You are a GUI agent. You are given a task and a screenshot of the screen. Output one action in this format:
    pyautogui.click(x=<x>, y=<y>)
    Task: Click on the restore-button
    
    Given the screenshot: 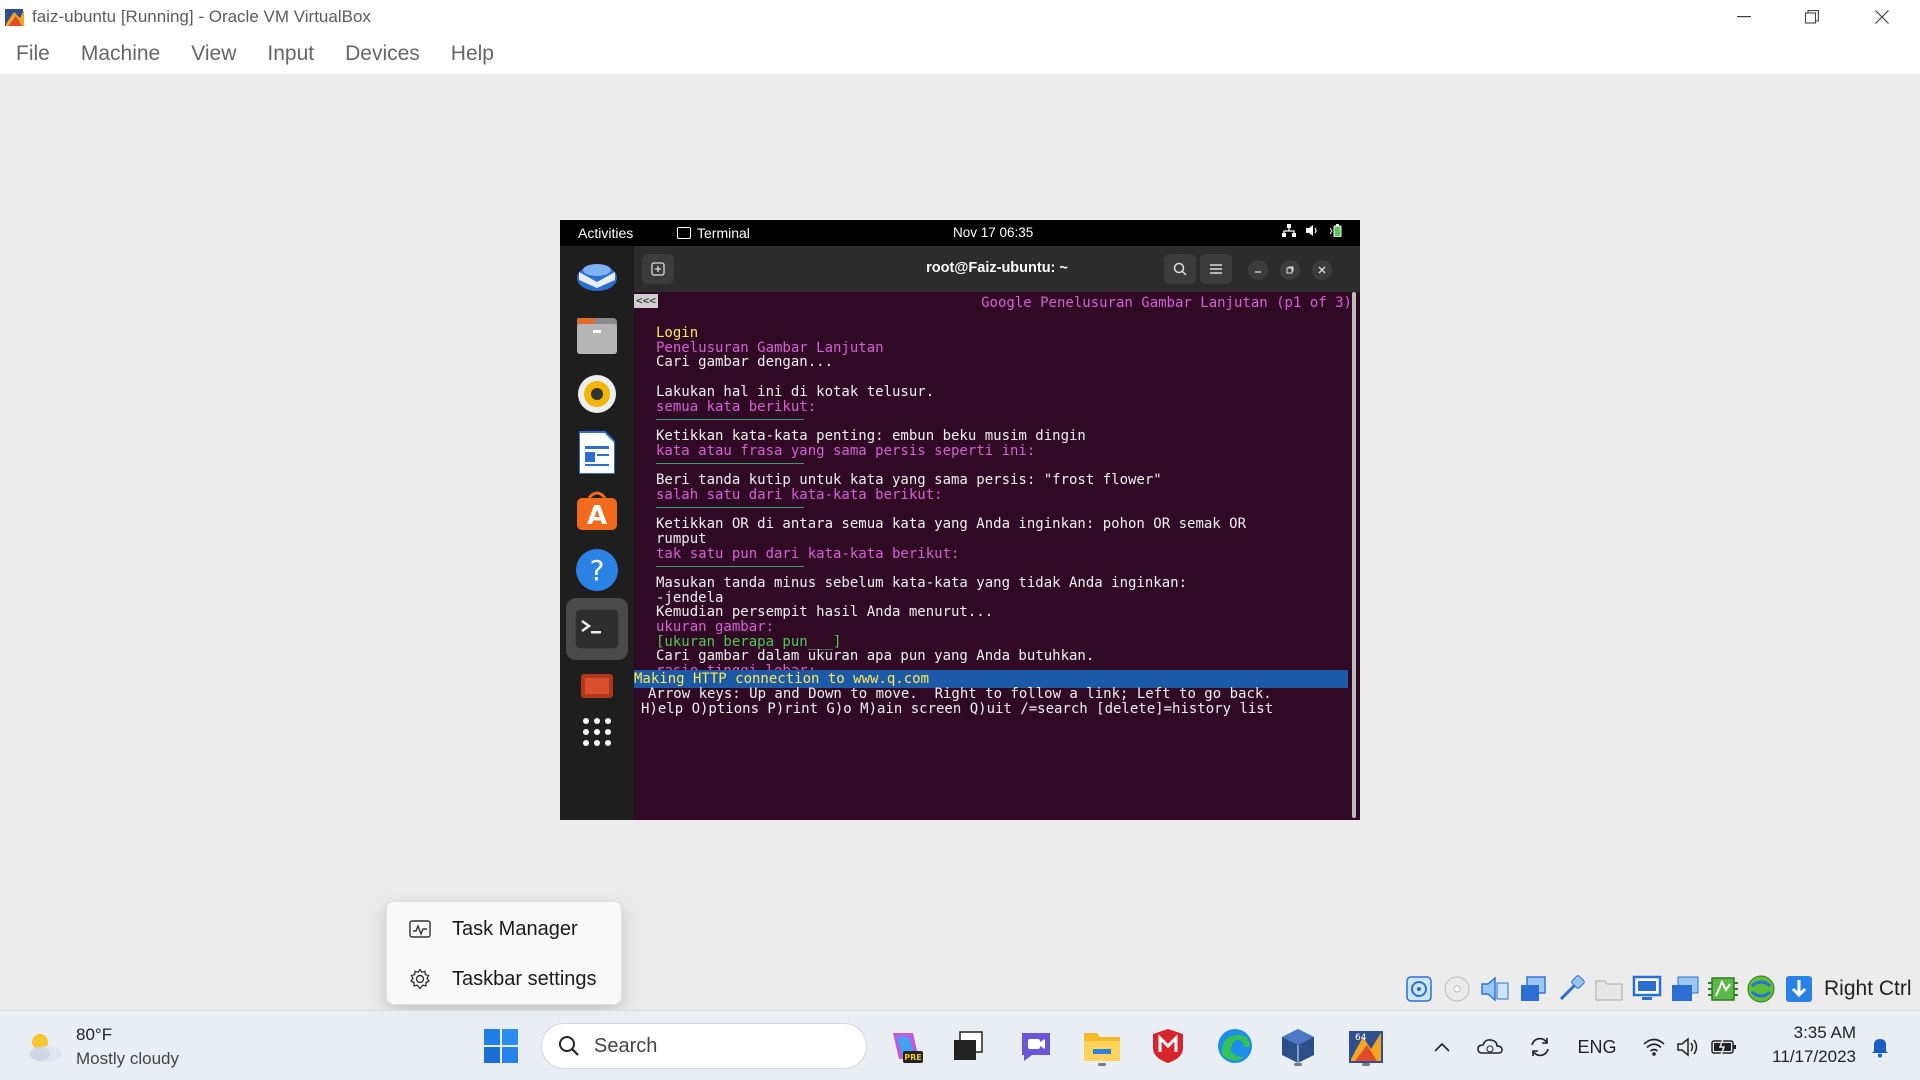 What is the action you would take?
    pyautogui.click(x=1812, y=17)
    